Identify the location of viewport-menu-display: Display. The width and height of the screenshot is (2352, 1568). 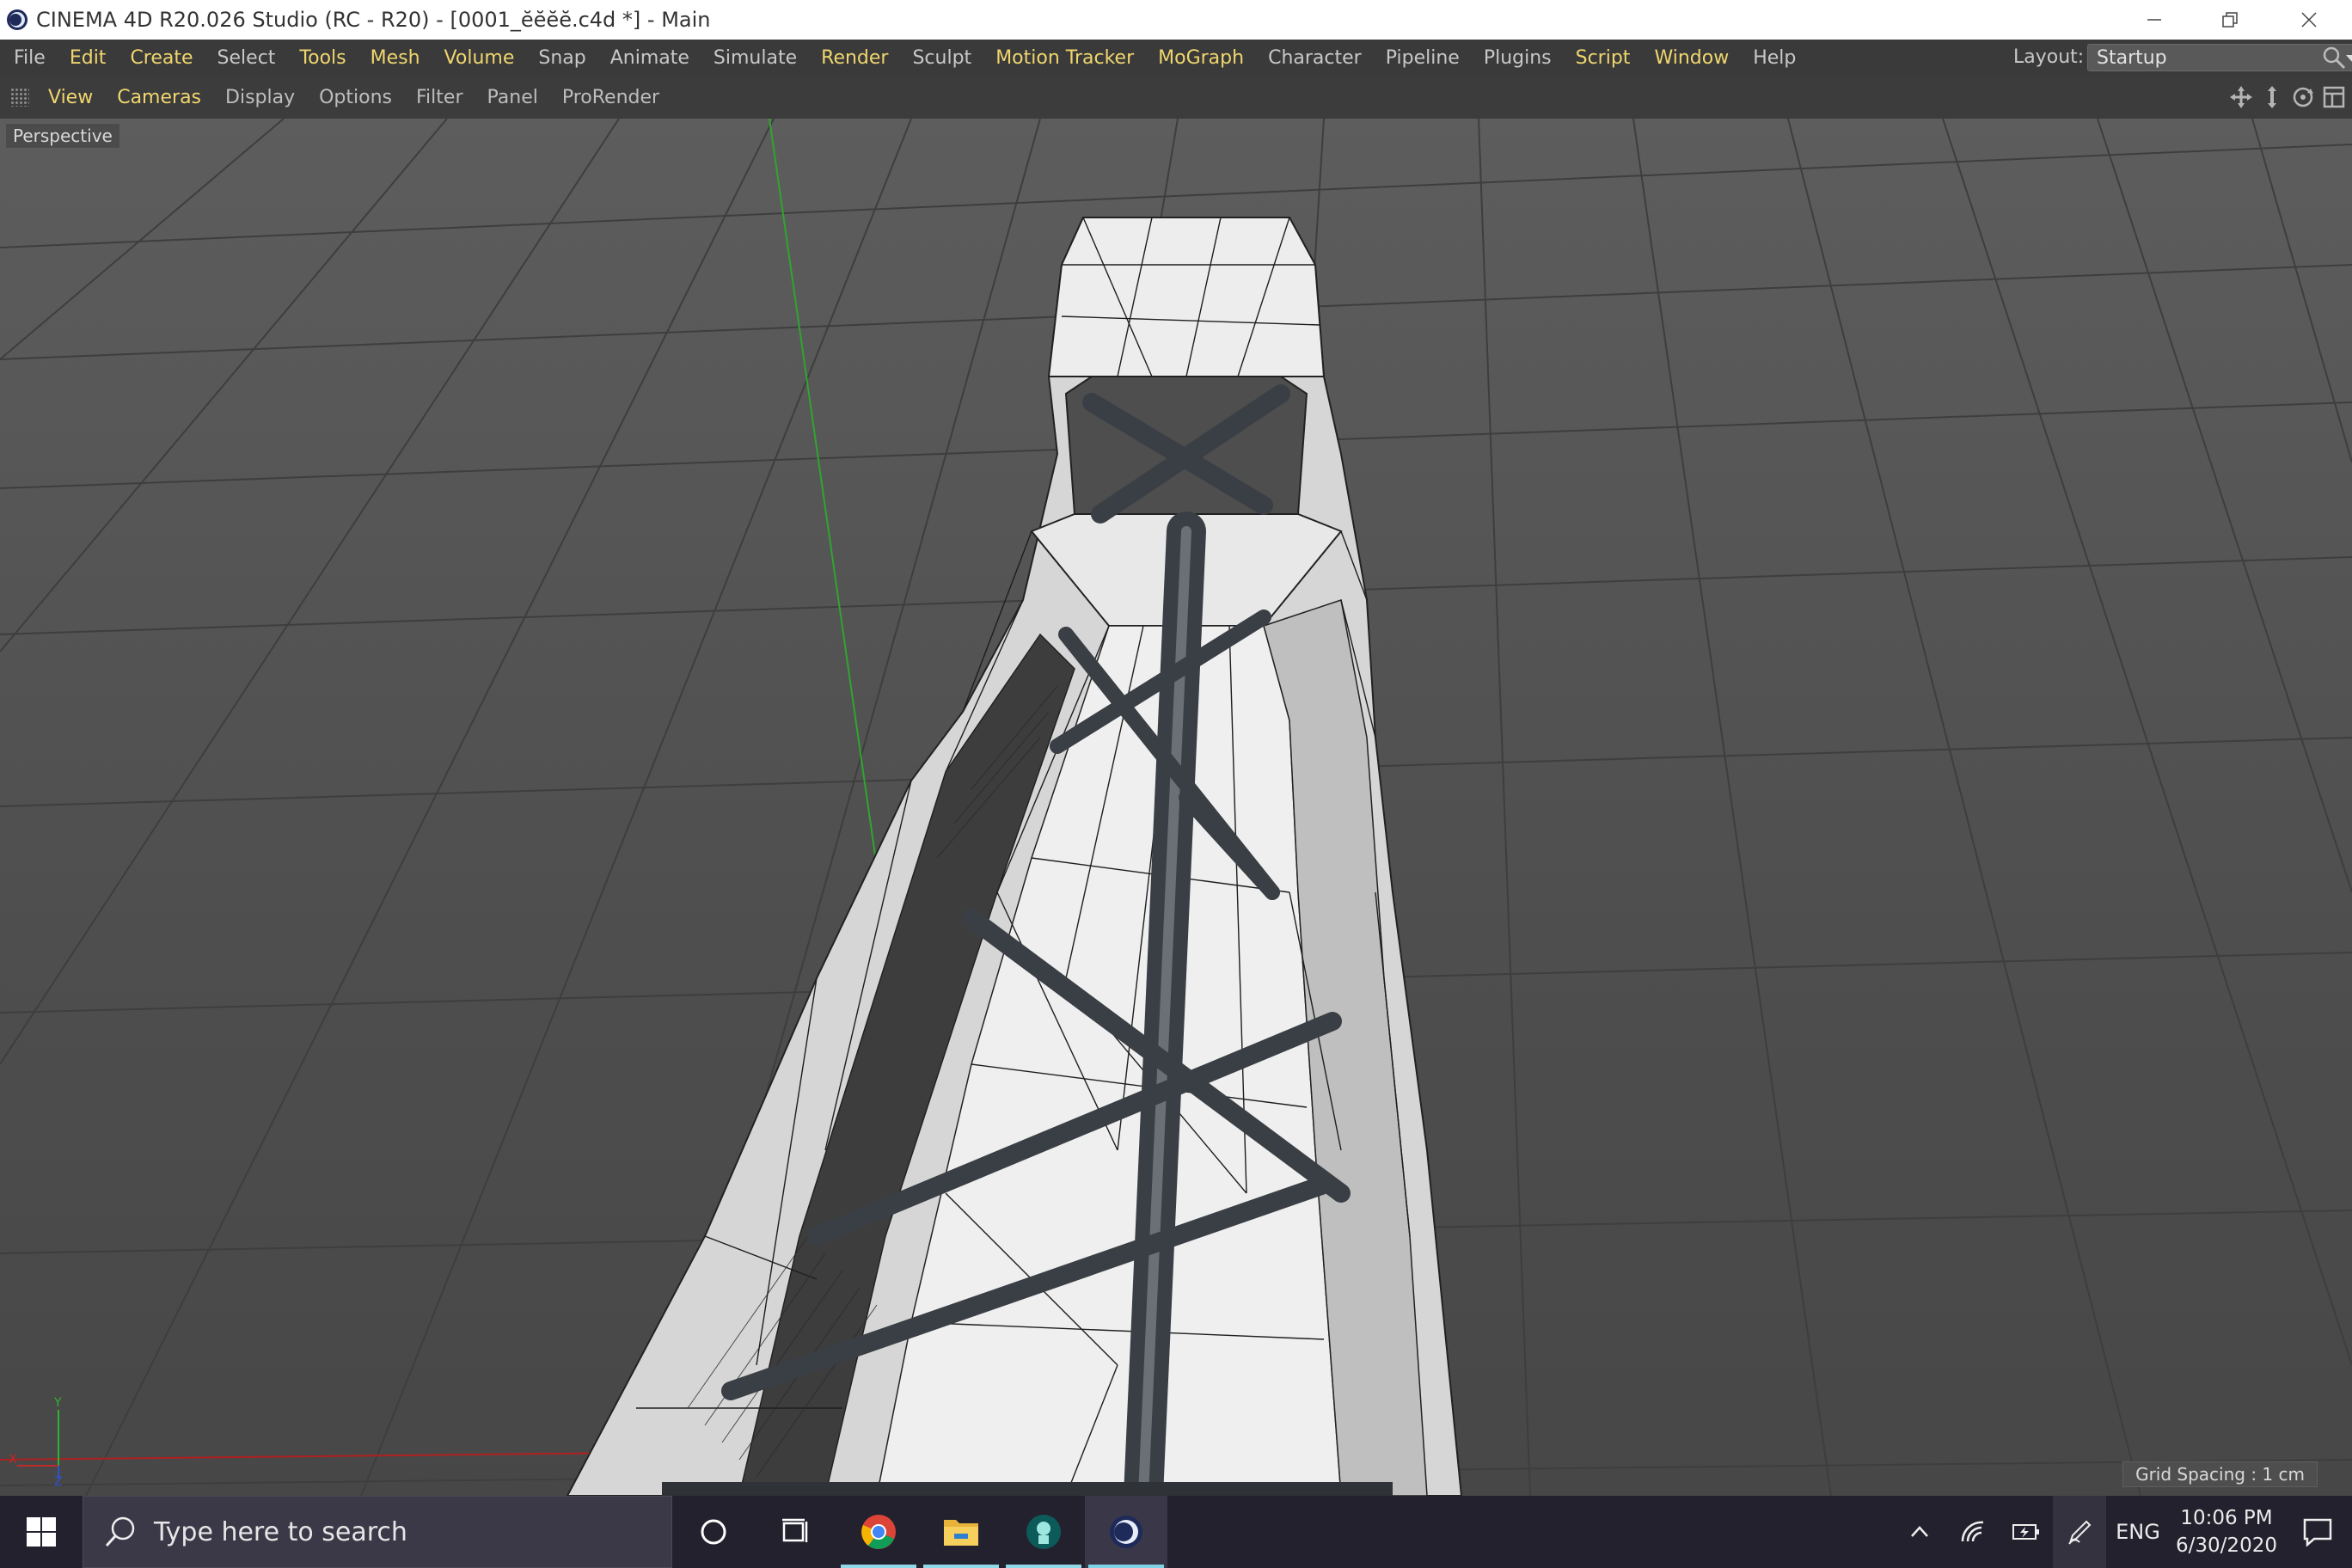
(260, 97).